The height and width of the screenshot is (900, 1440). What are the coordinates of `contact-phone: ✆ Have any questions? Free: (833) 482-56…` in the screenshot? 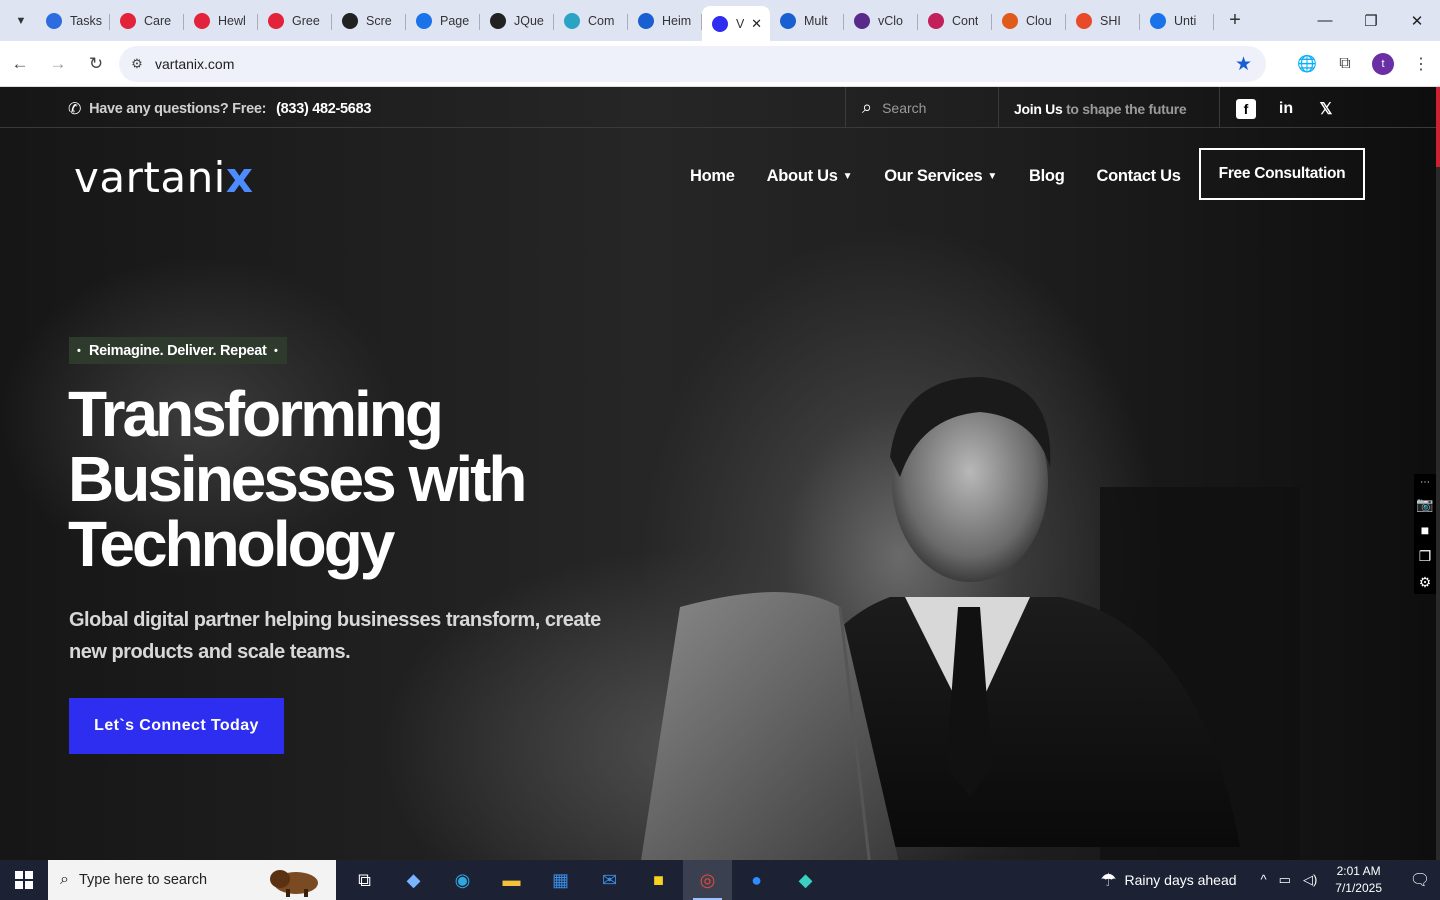 It's located at (219, 109).